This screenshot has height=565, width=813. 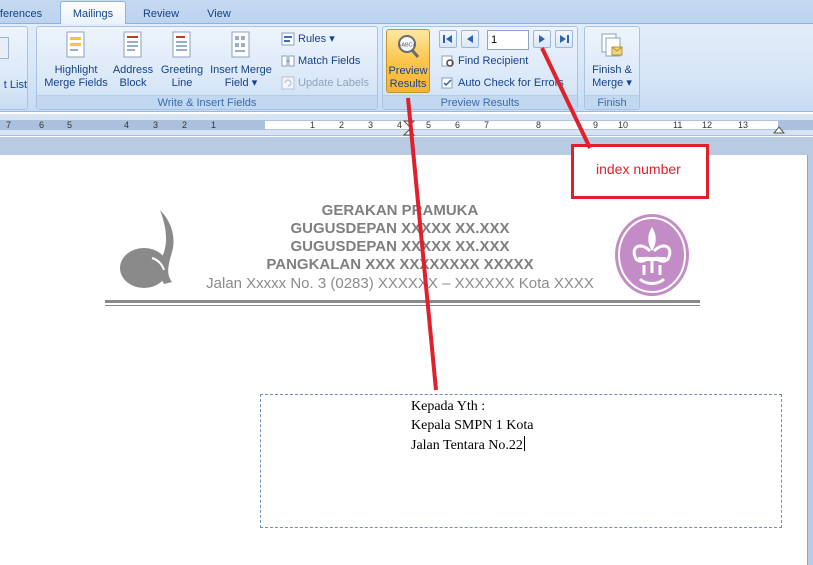 I want to click on annotation-line-index, so click(x=566, y=98).